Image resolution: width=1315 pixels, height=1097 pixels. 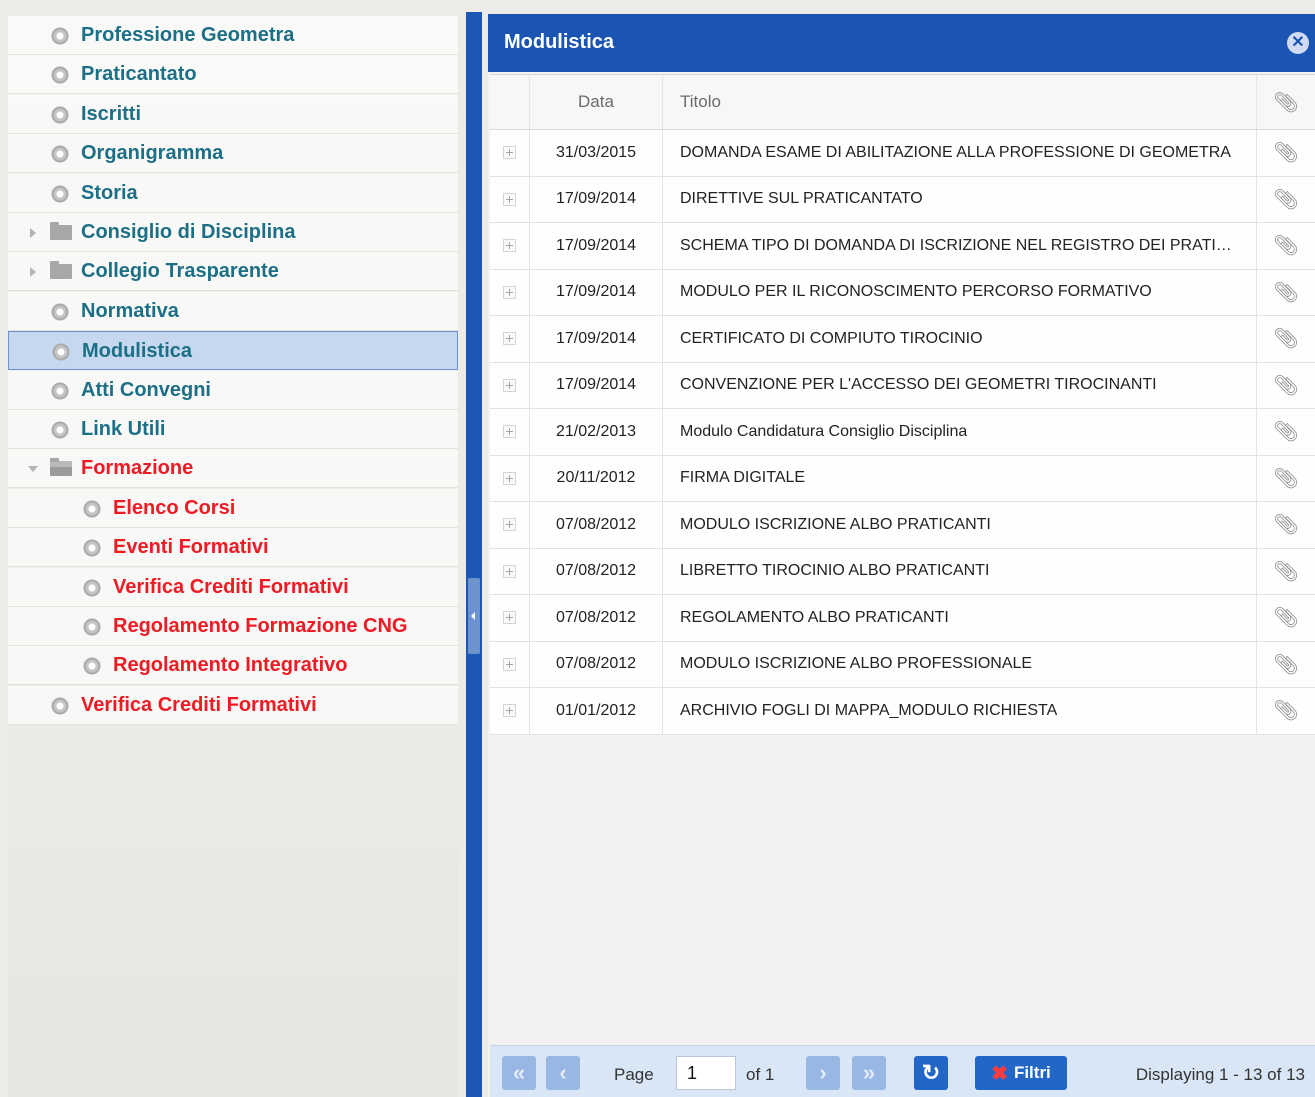 I want to click on table-row: 07/08/2012 REGOLAMENTO ALBO PRATICANTI 📎︎, so click(x=902, y=618).